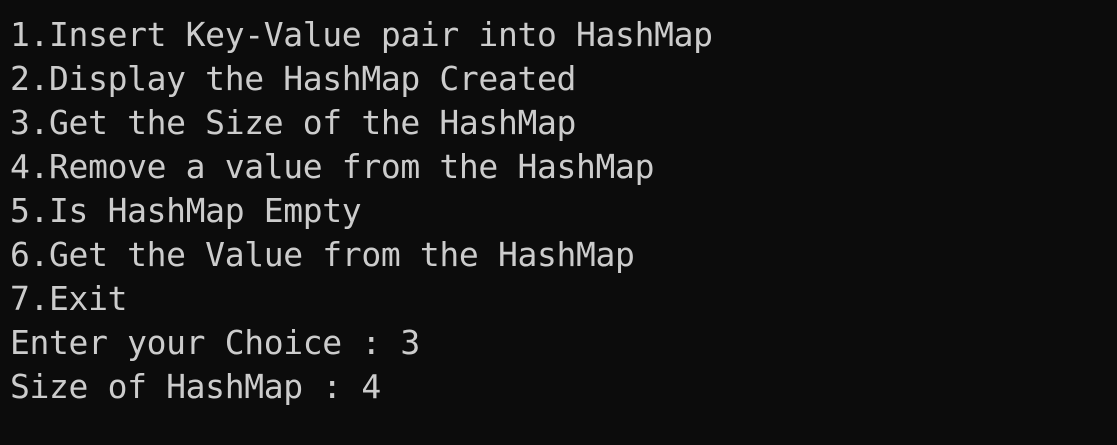 Image resolution: width=1117 pixels, height=445 pixels. I want to click on menu-option-get-value: 6.Get the Value from the HashMap, so click(322, 254).